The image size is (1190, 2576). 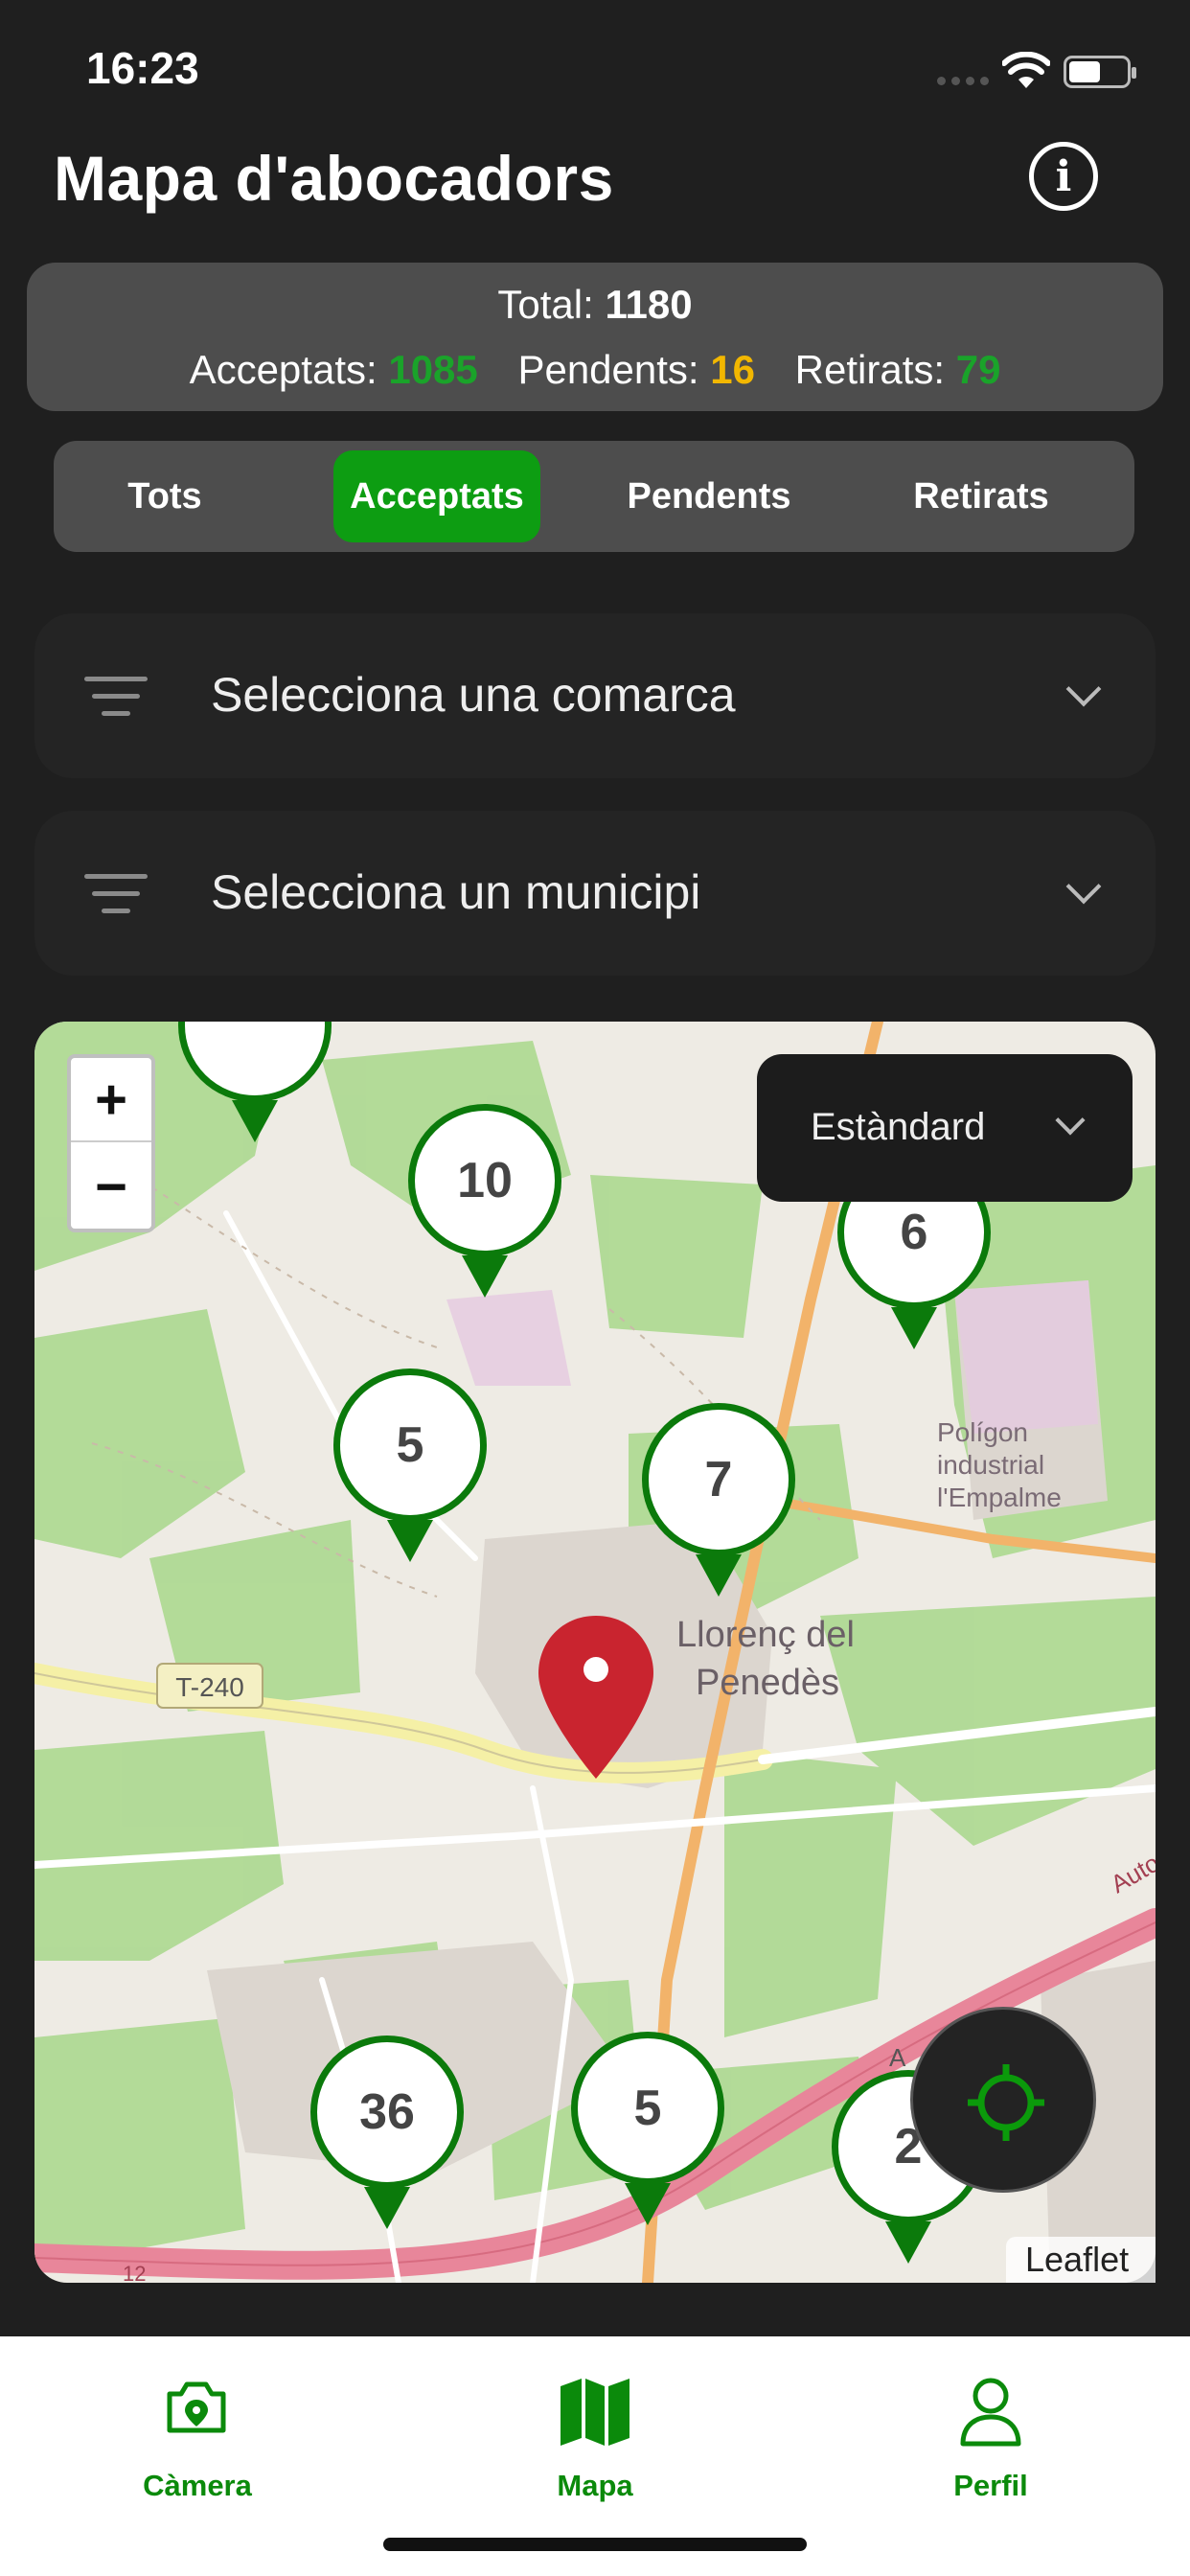 I want to click on municipi-select-label: Selecciona un municipi, so click(x=456, y=892).